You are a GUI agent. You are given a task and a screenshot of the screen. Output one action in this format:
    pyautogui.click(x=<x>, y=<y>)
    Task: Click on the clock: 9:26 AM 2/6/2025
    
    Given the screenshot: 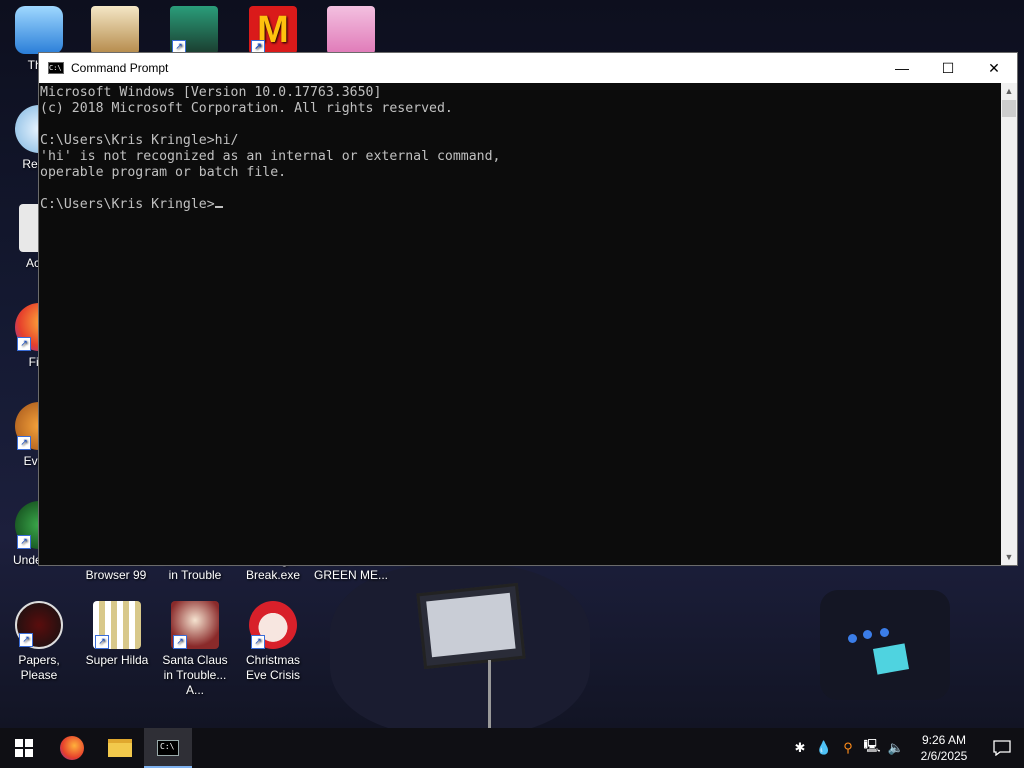 What is the action you would take?
    pyautogui.click(x=944, y=748)
    